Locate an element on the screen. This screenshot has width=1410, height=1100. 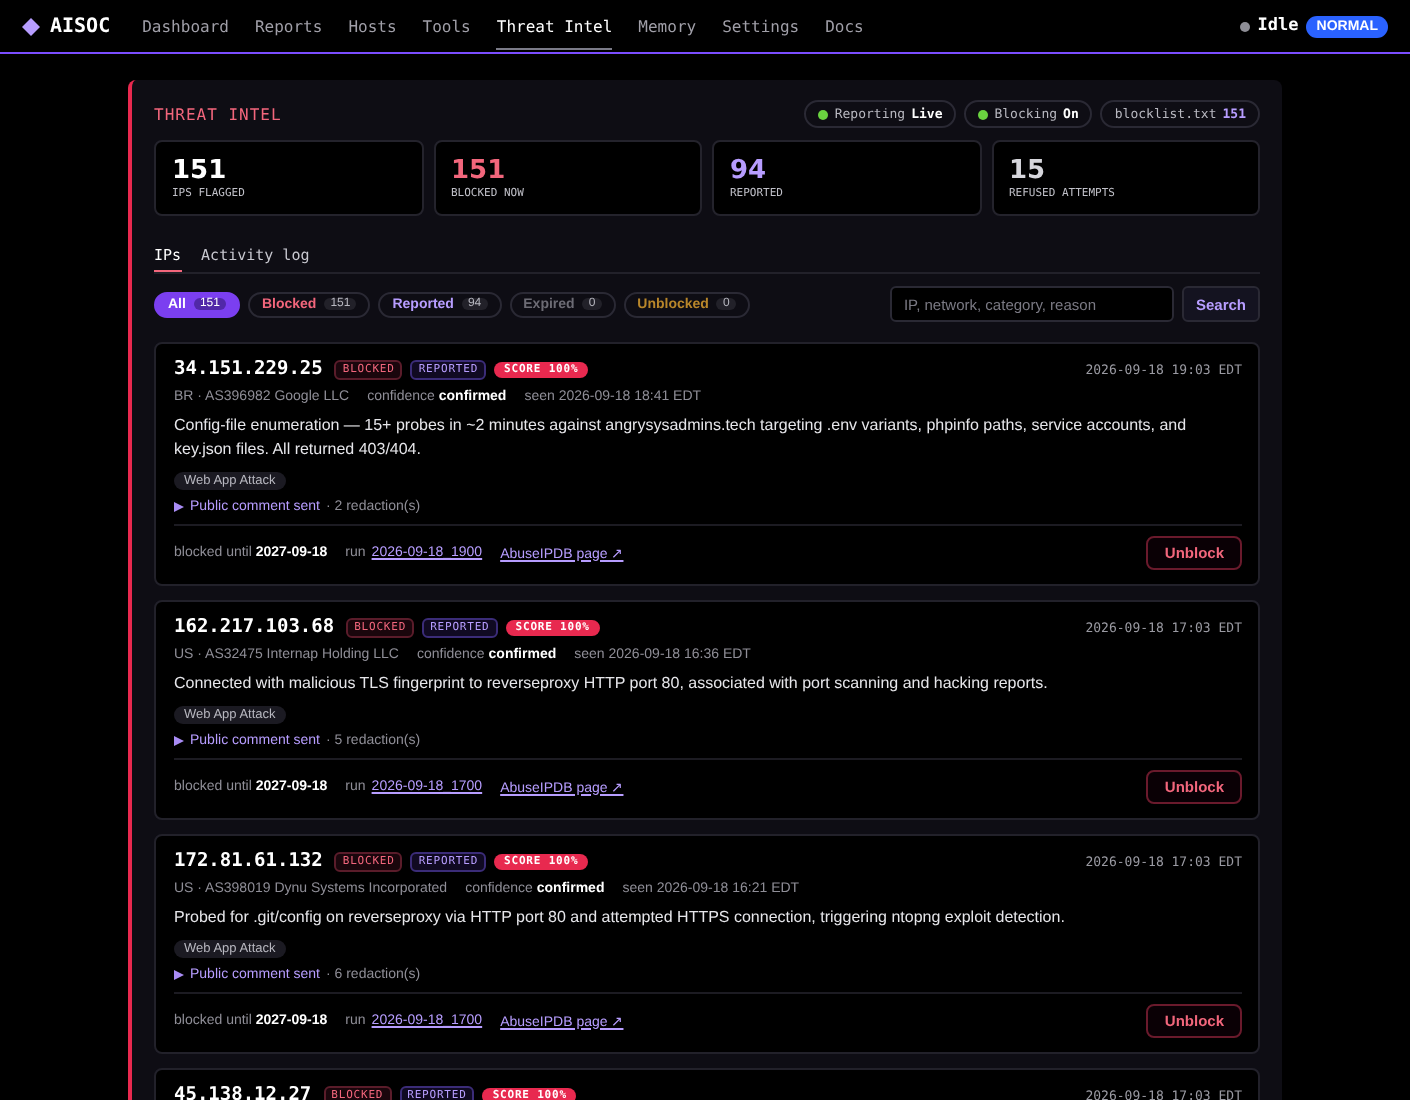
nav-link: Docs is located at coordinates (844, 26).